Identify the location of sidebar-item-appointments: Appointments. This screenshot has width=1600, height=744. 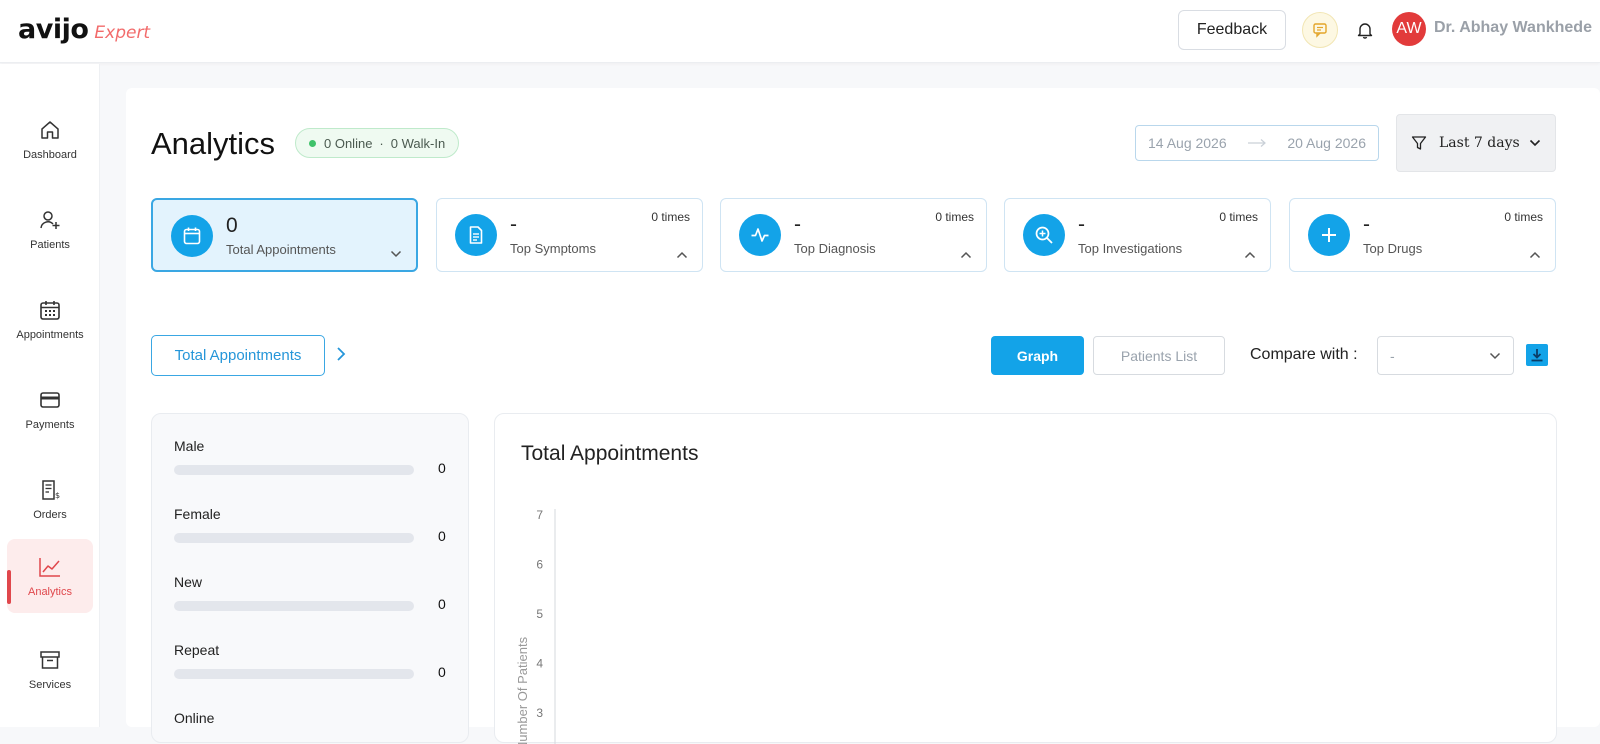
(50, 319).